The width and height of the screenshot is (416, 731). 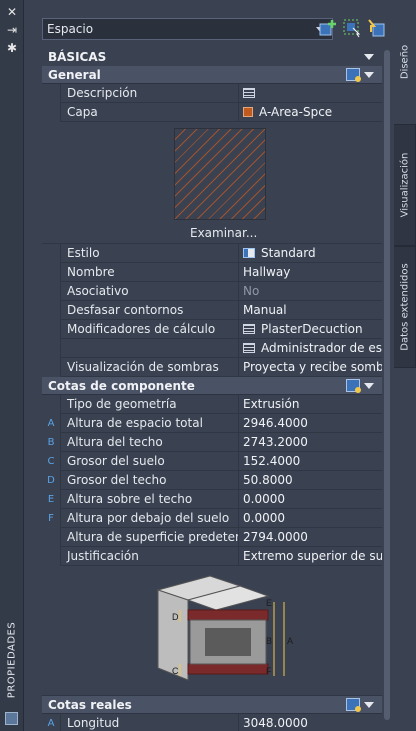 I want to click on property-row-capa: Capa A-Area-Spce, so click(x=212, y=112).